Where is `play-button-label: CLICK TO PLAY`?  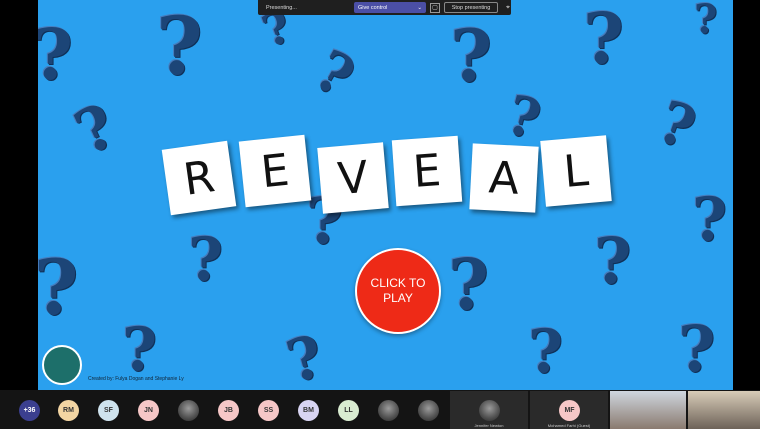 play-button-label: CLICK TO PLAY is located at coordinates (398, 290).